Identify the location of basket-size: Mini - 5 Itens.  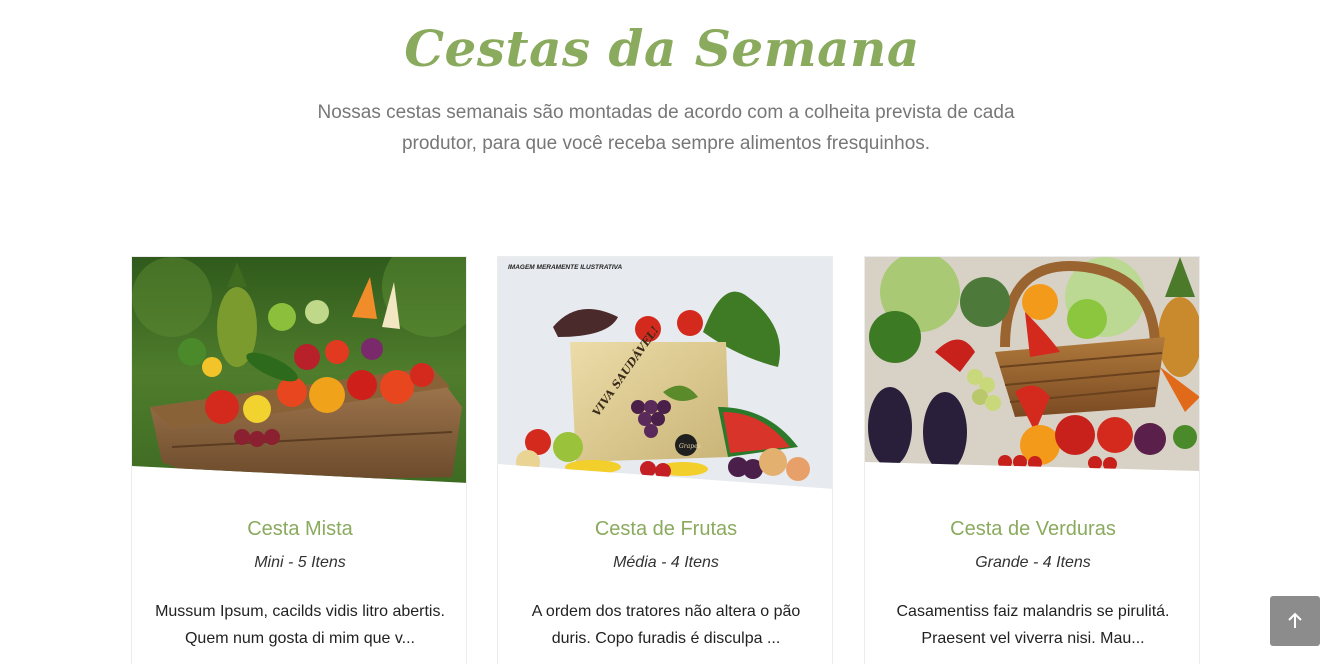
(300, 562).